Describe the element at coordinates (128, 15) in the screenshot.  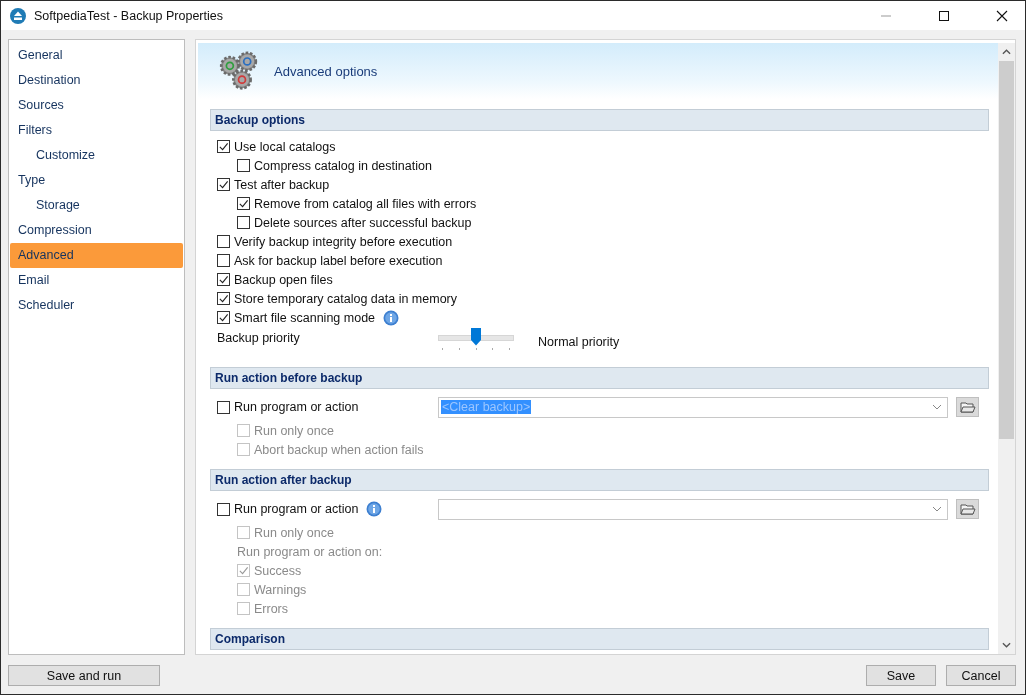
I see `window-title: SoftpediaTest - Backup Properties` at that location.